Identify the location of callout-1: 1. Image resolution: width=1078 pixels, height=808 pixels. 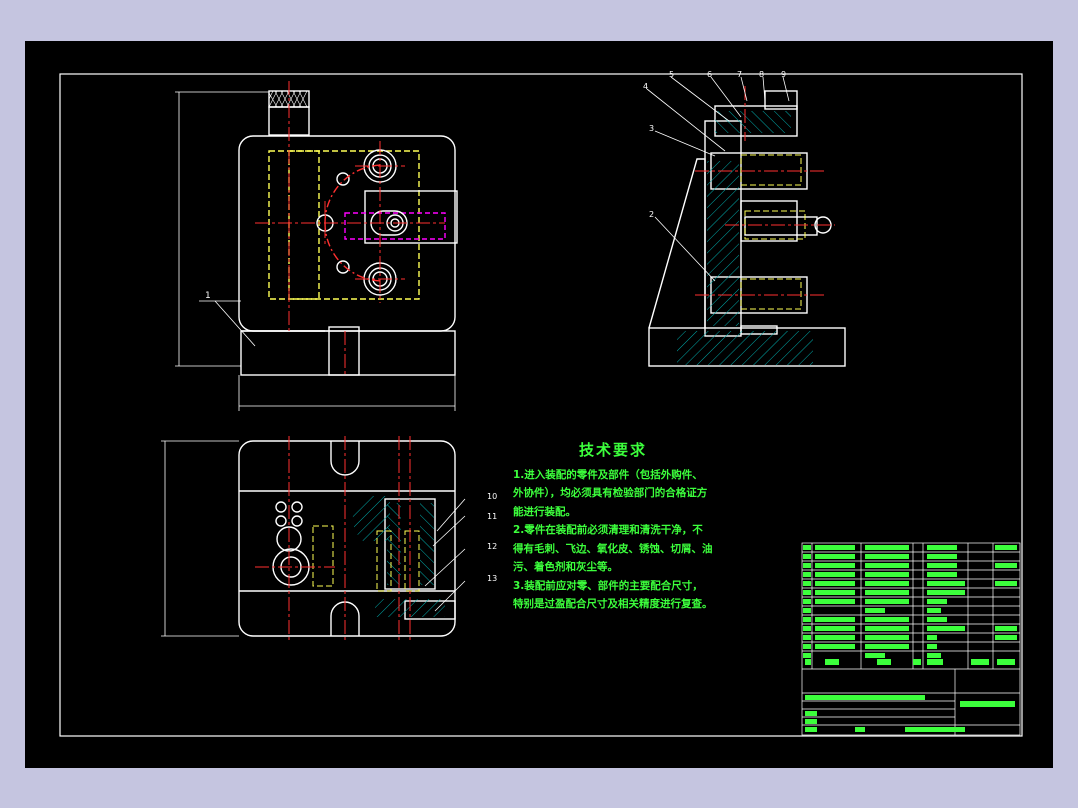
(208, 296).